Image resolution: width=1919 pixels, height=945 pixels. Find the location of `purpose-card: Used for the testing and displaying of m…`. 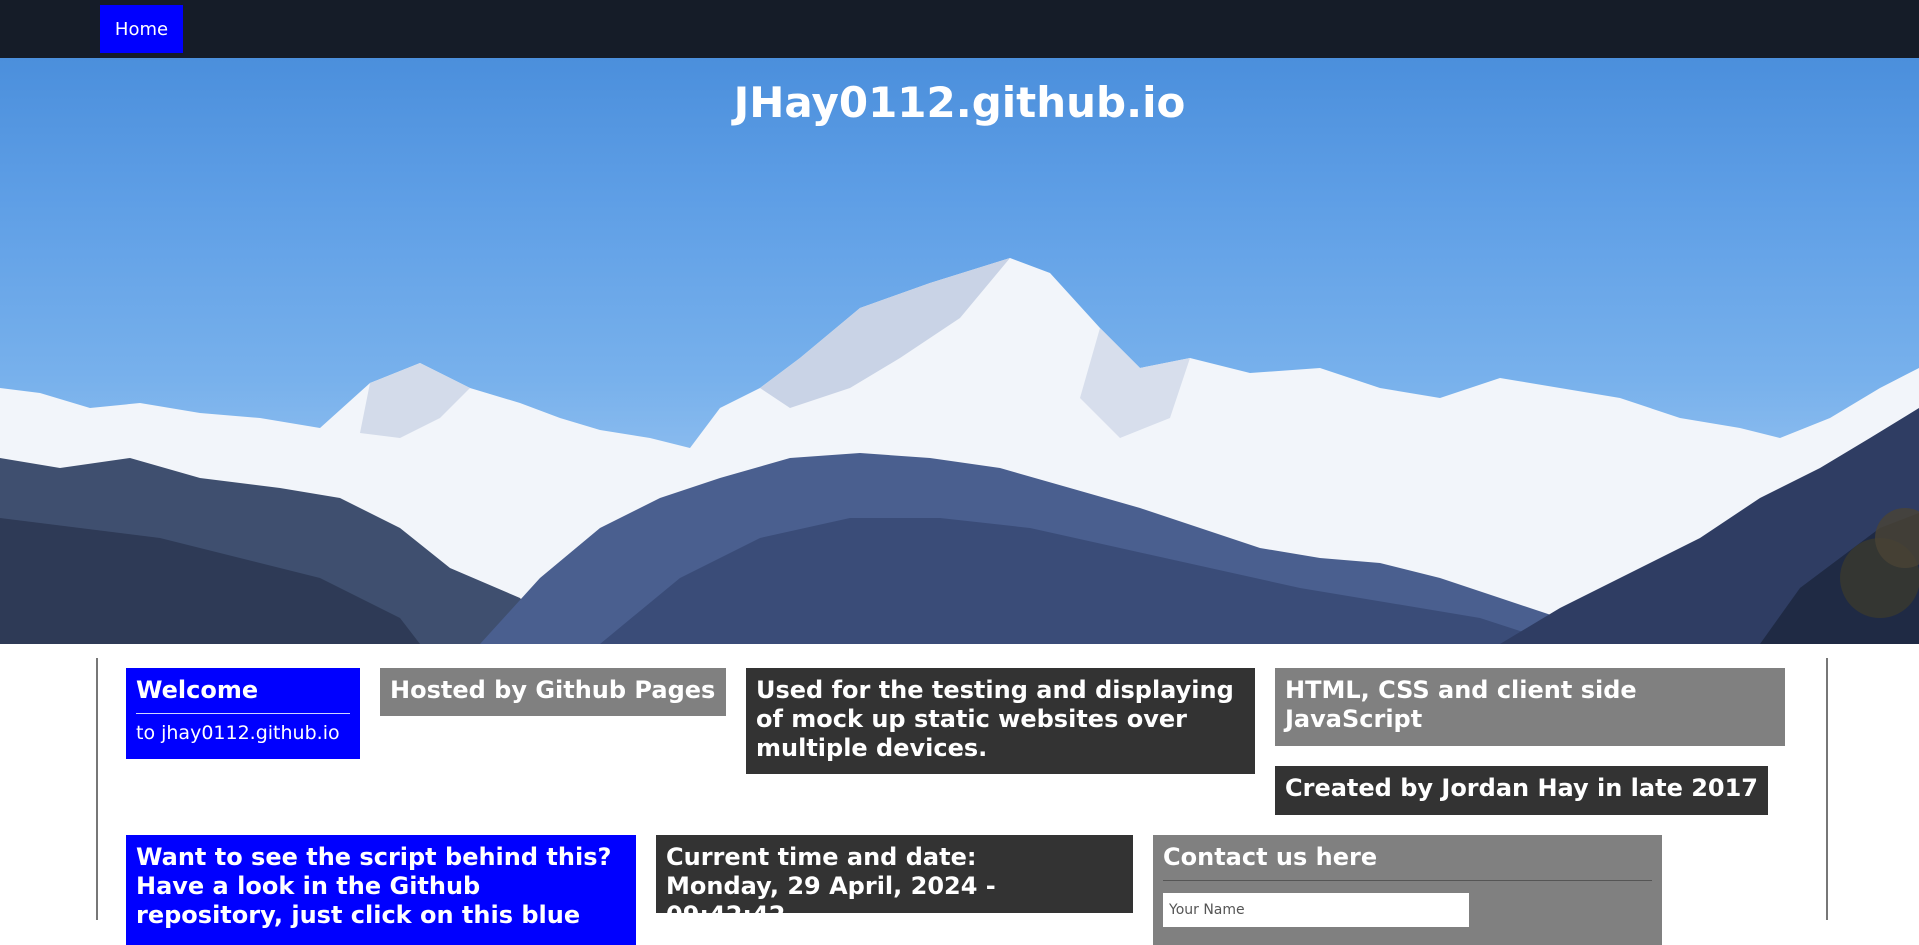

purpose-card: Used for the testing and displaying of m… is located at coordinates (1000, 721).